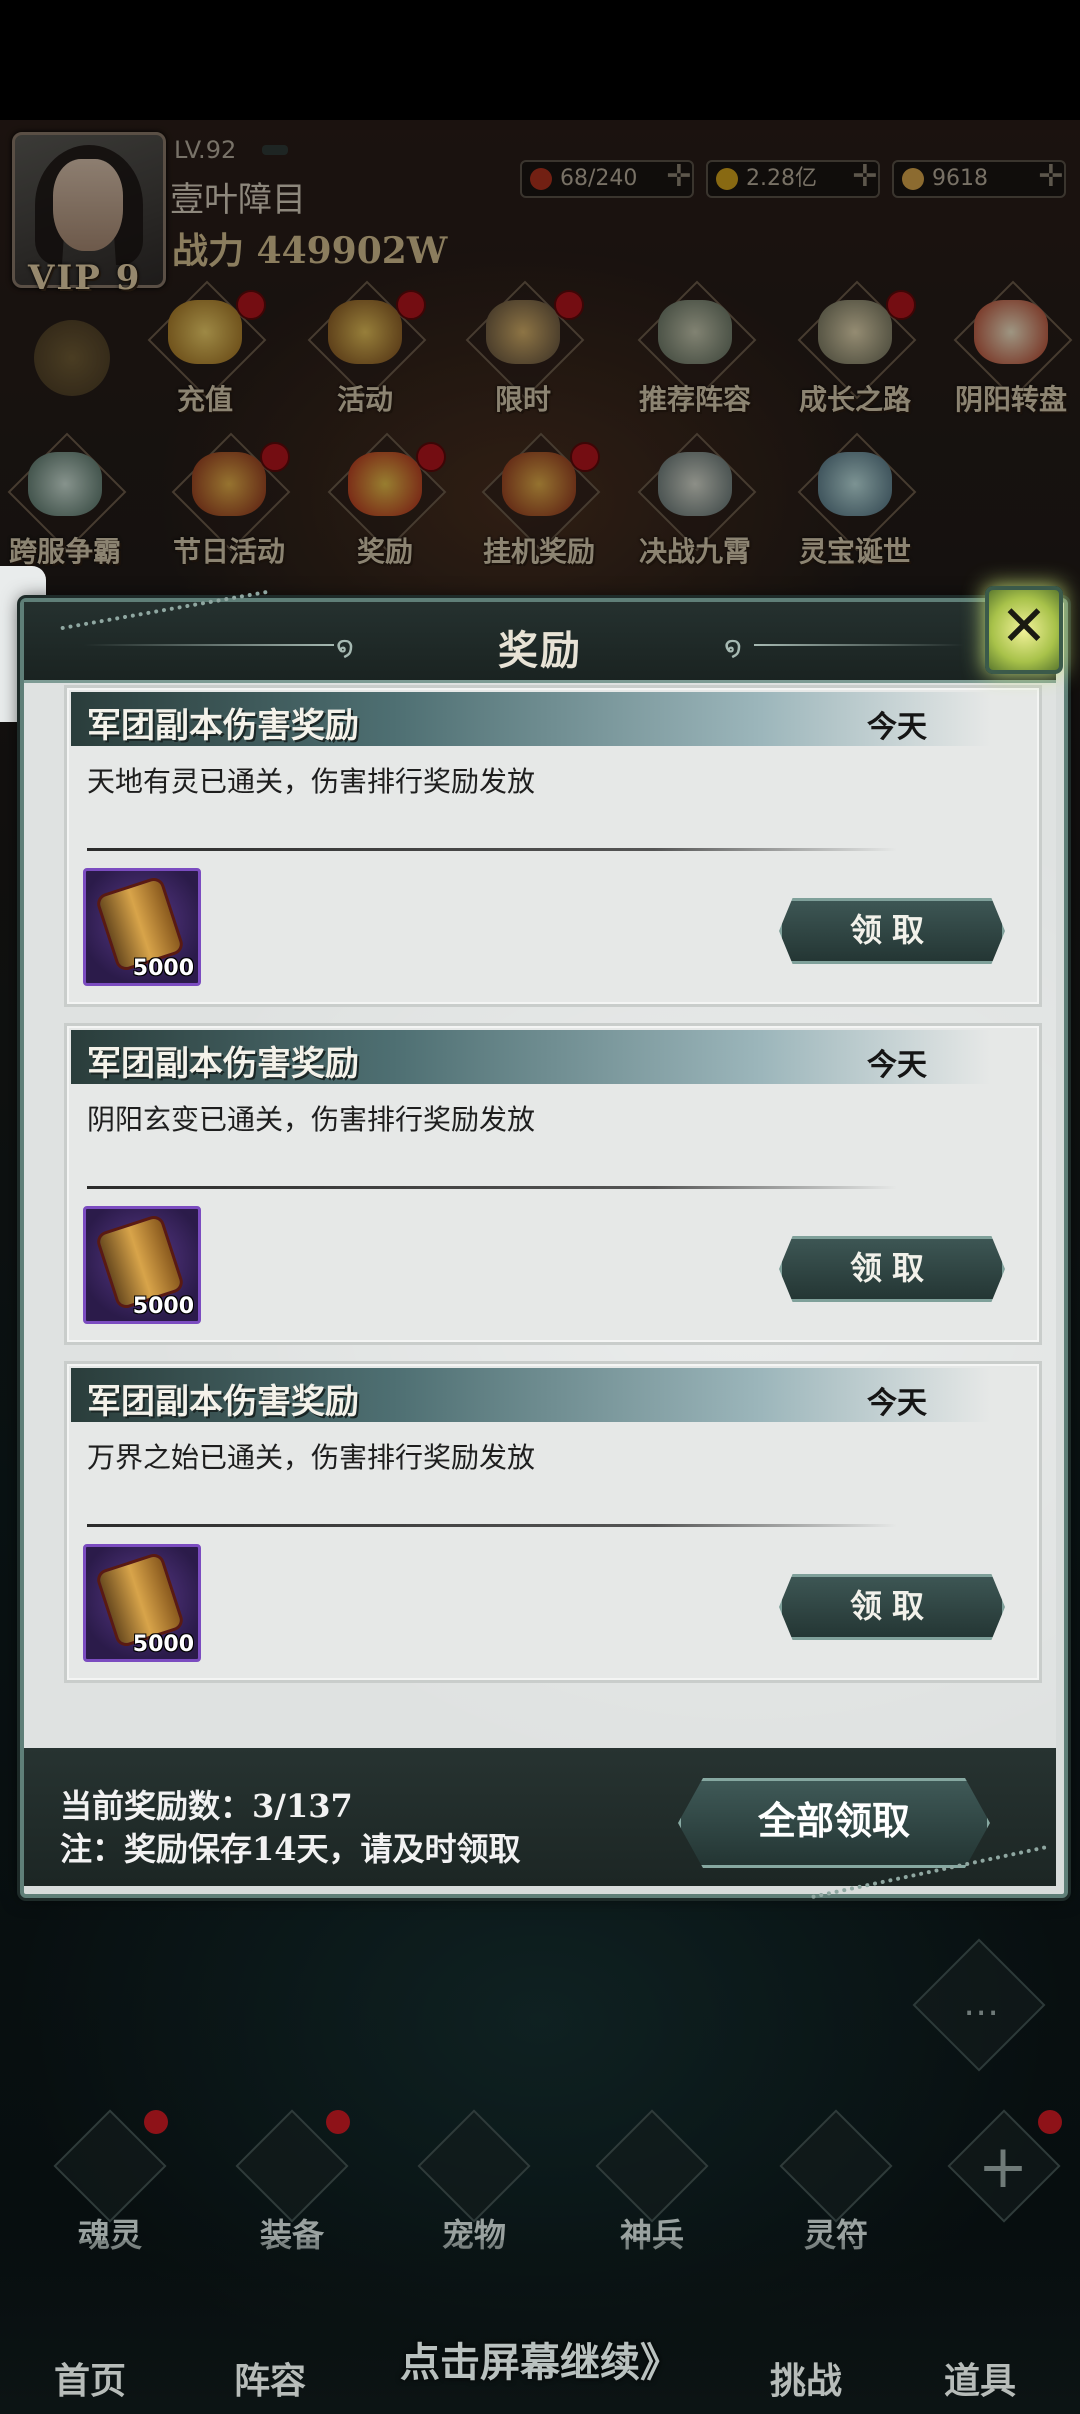  I want to click on menu-divine-weapon: 神兵, so click(647, 2181).